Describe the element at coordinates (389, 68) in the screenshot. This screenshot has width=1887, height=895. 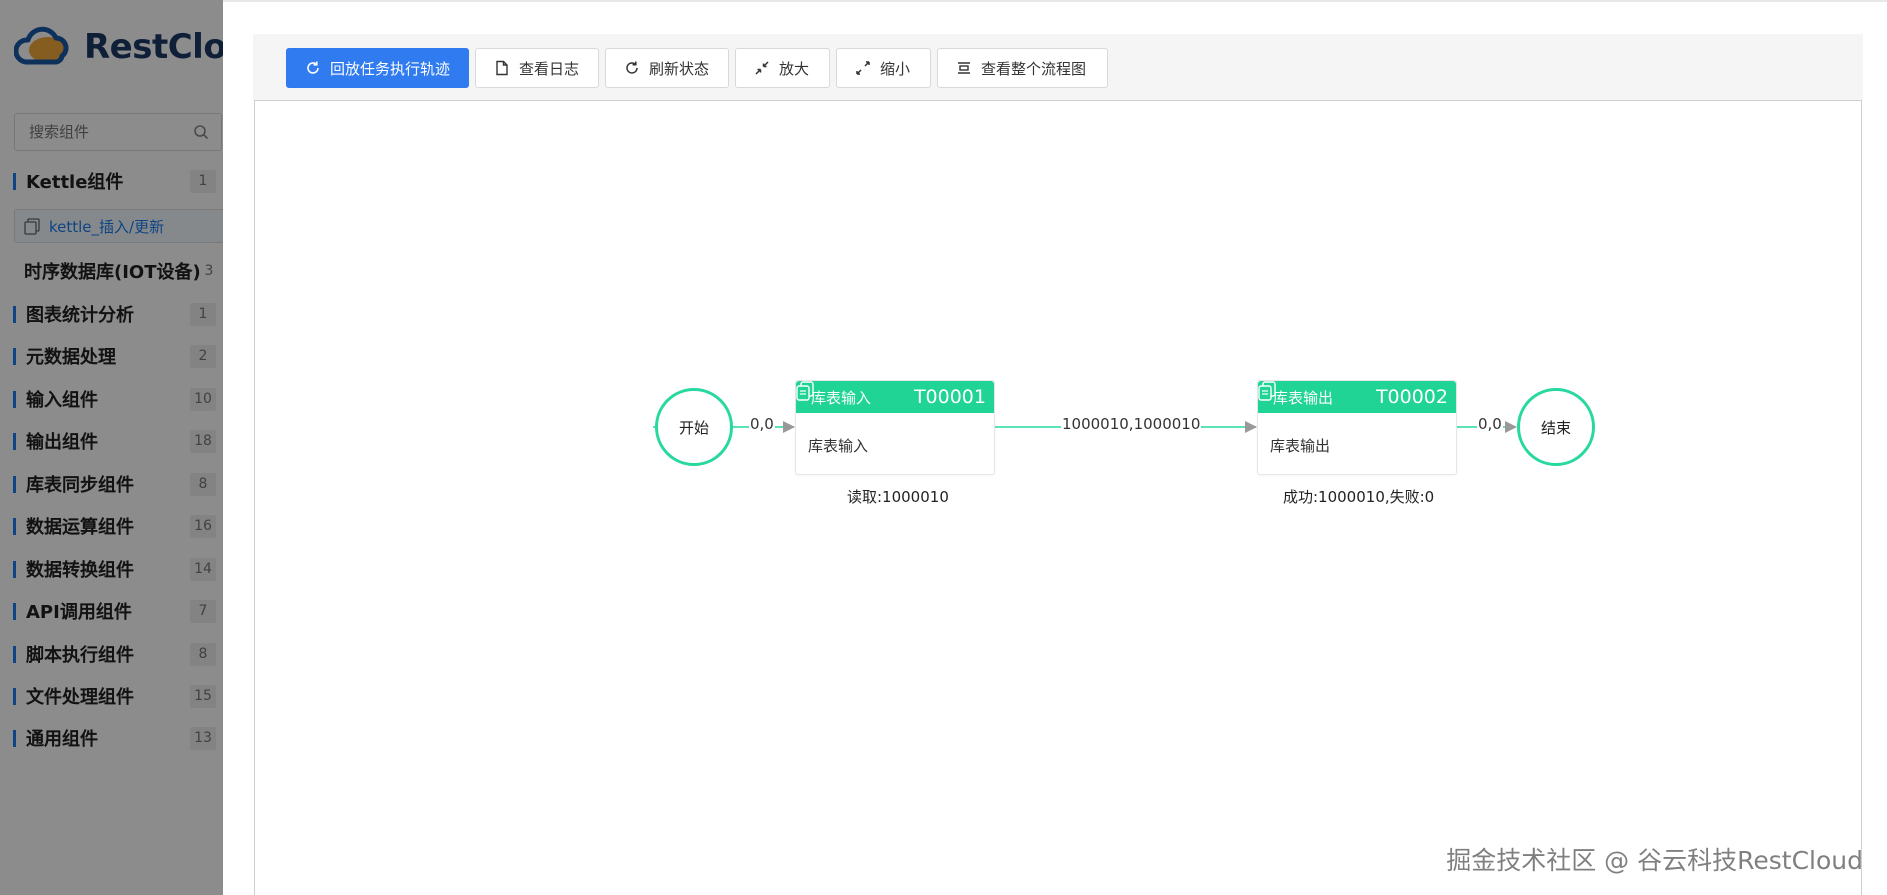
I see `replay-trace-label: 回放任务执行轨迹` at that location.